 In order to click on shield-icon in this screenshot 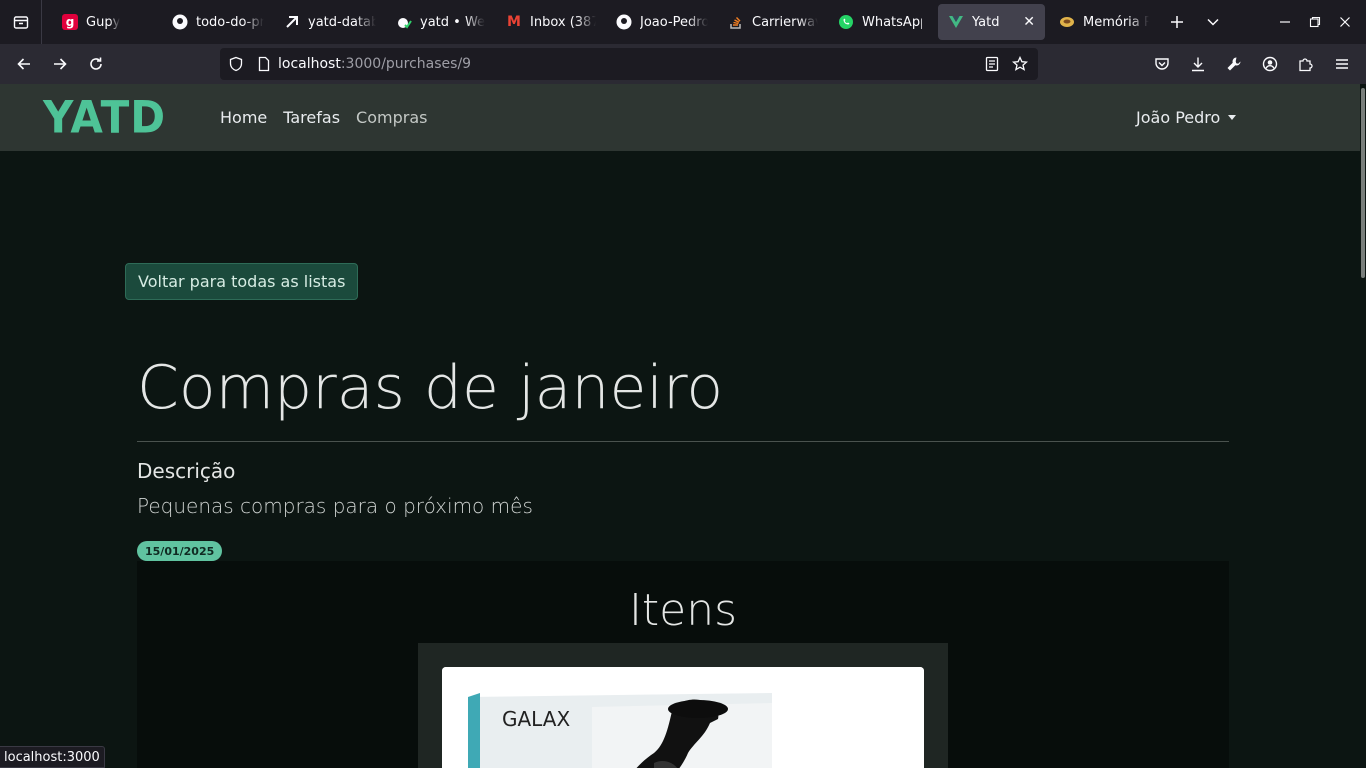, I will do `click(236, 64)`.